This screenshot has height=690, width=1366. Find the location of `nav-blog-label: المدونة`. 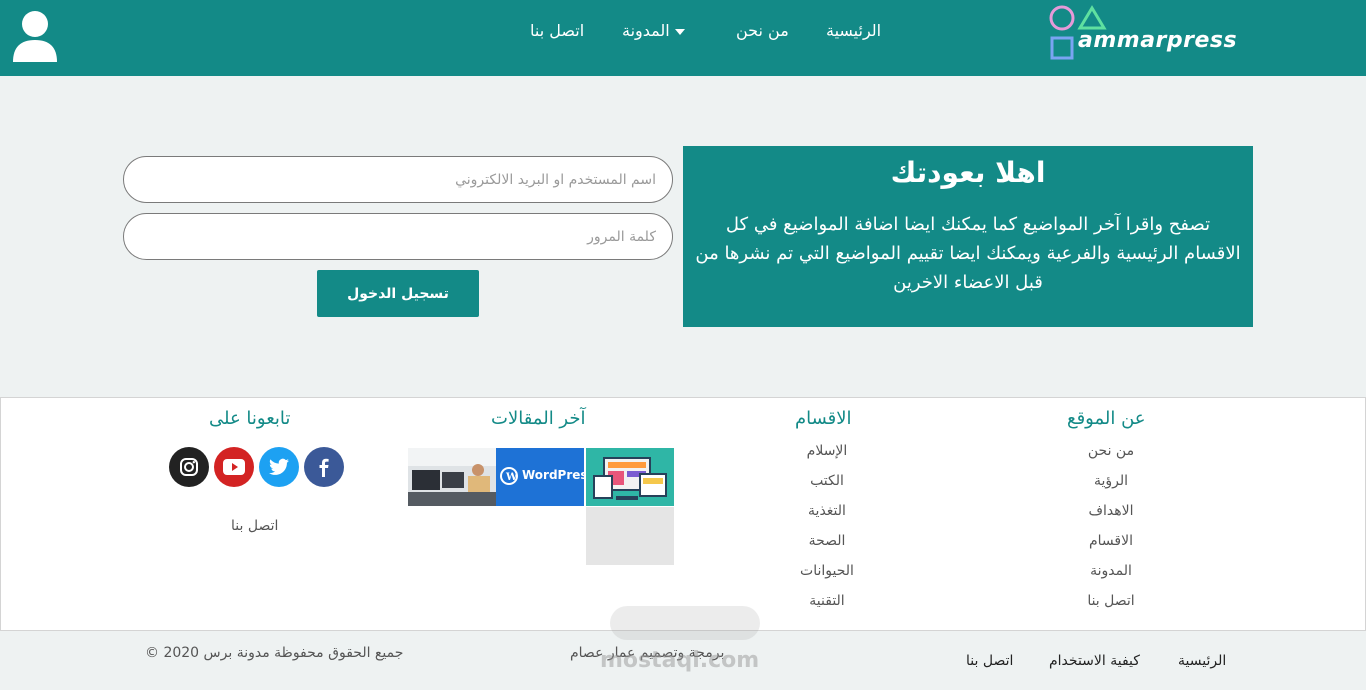

nav-blog-label: المدونة is located at coordinates (646, 30).